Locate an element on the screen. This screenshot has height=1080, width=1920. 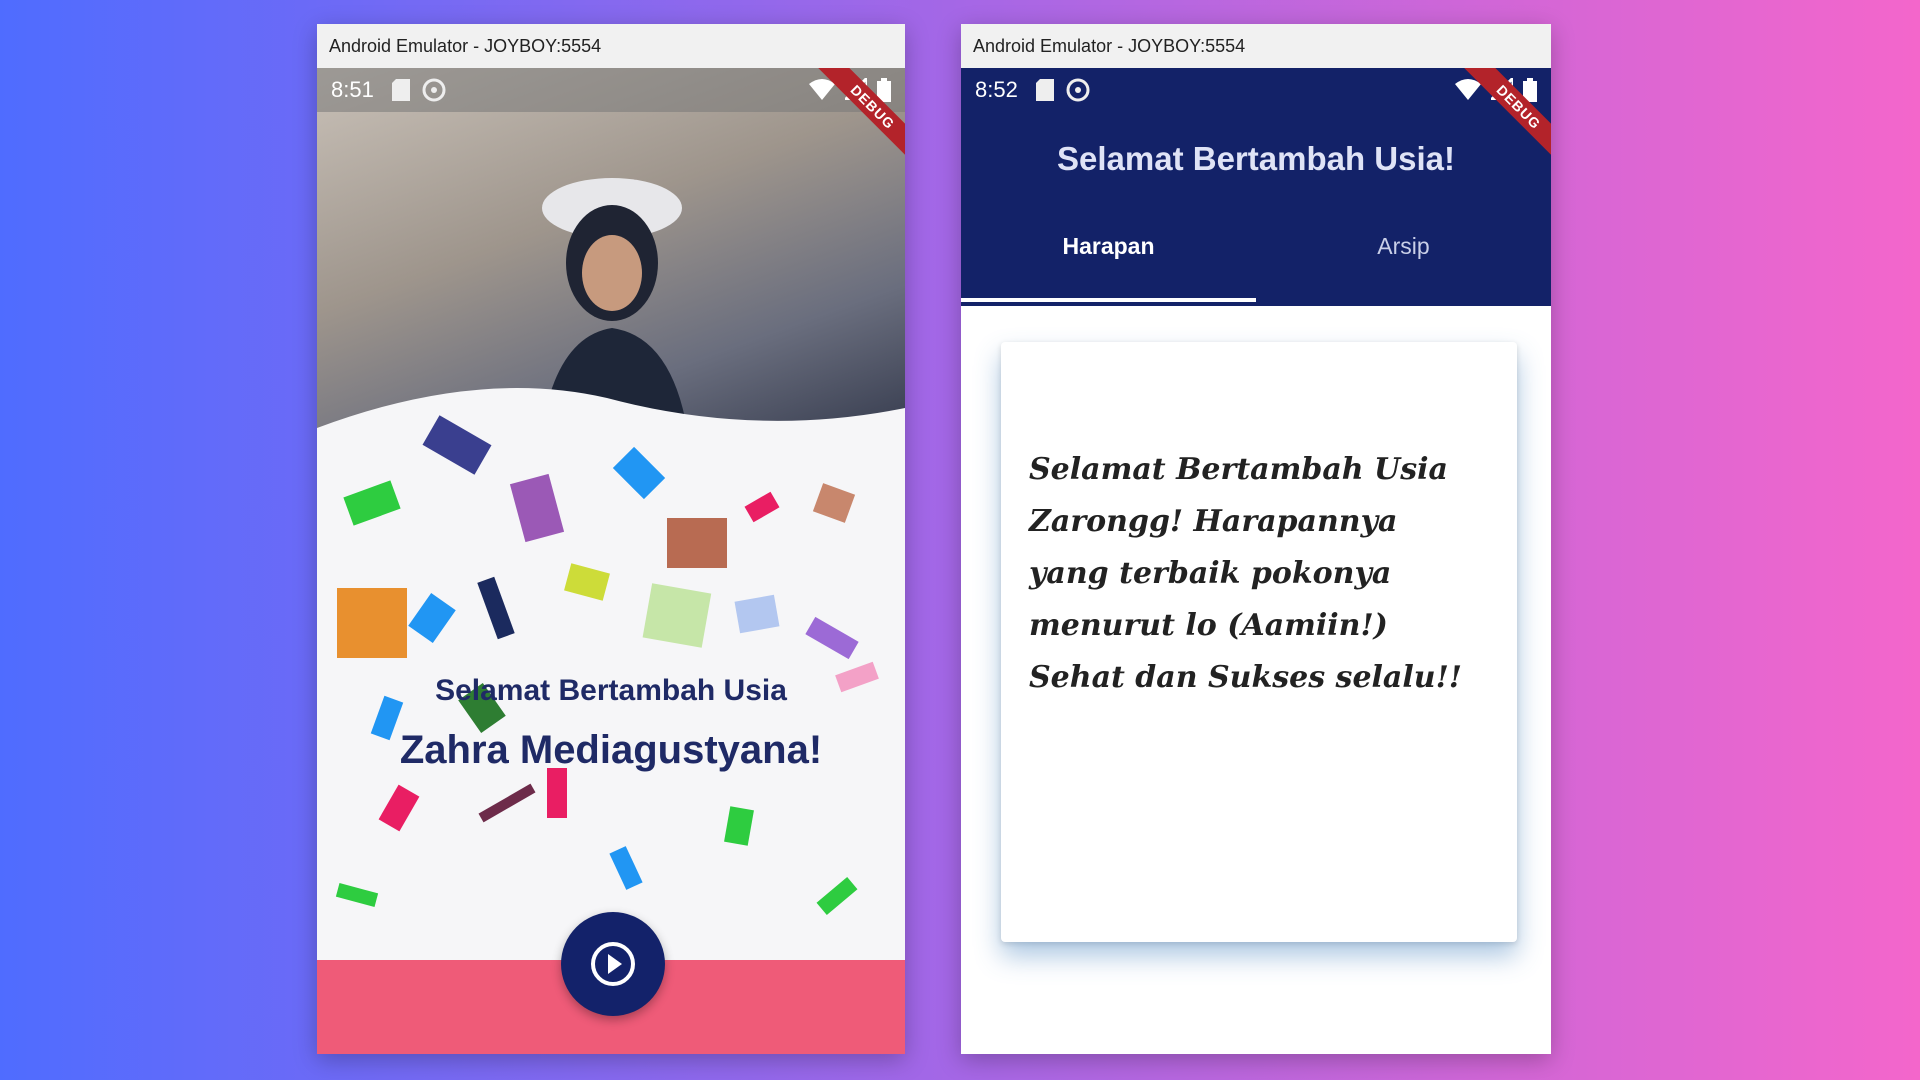
play-button is located at coordinates (613, 964).